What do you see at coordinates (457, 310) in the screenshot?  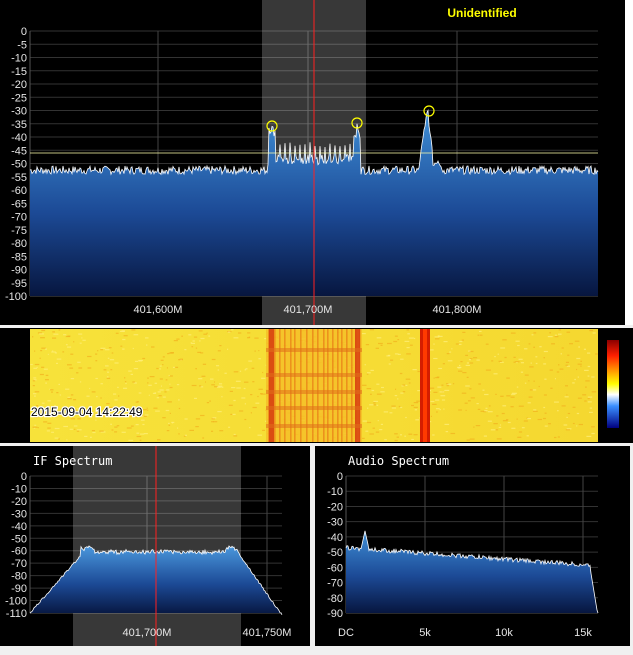 I see `x-tick-label: 401,800M` at bounding box center [457, 310].